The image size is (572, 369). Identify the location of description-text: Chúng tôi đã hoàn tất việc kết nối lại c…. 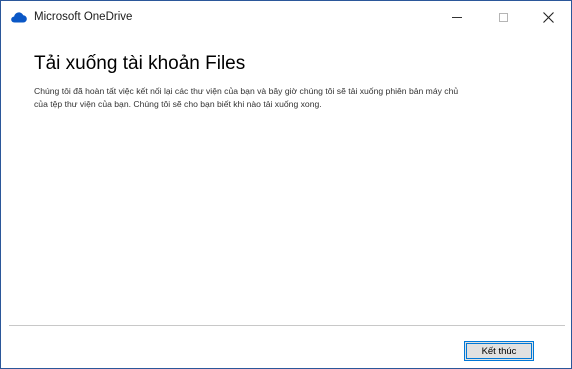
(246, 97).